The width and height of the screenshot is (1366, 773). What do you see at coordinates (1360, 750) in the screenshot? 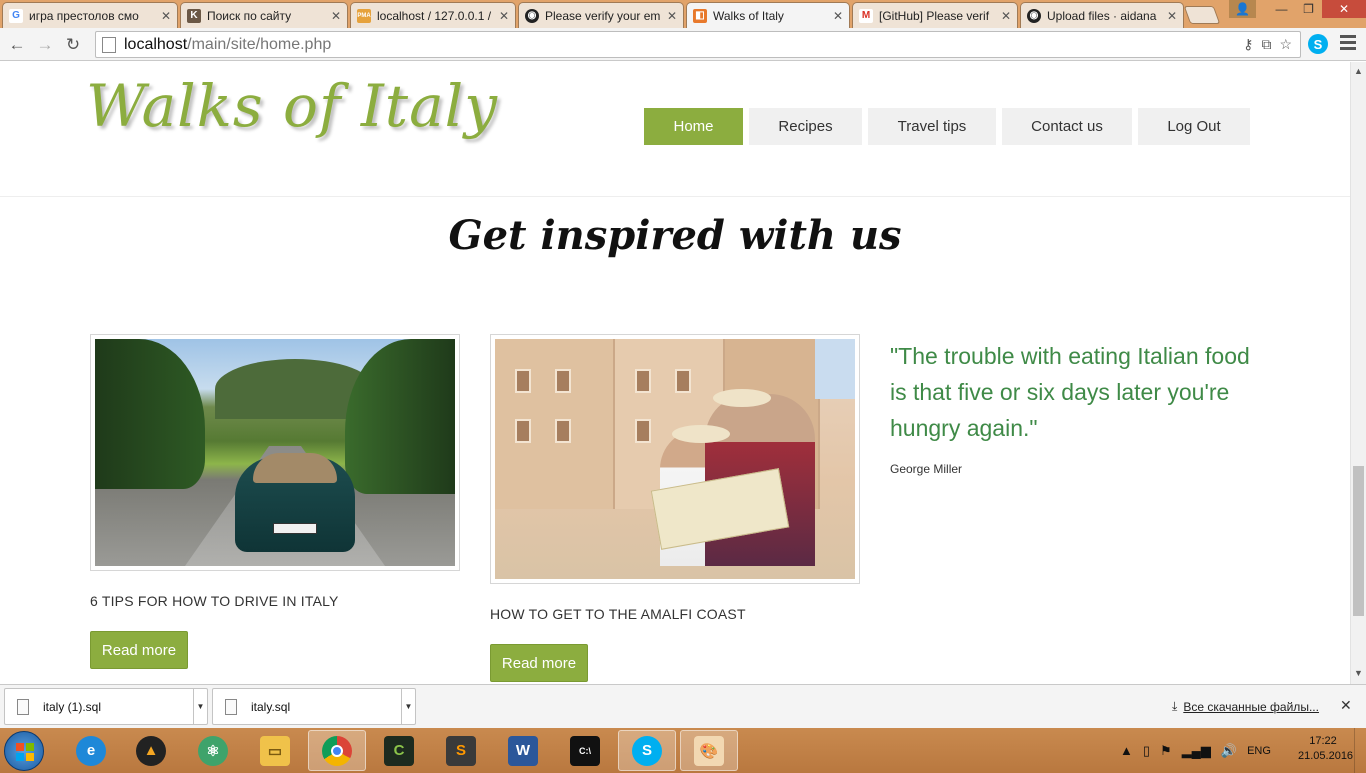
I see `show-desktop-button` at bounding box center [1360, 750].